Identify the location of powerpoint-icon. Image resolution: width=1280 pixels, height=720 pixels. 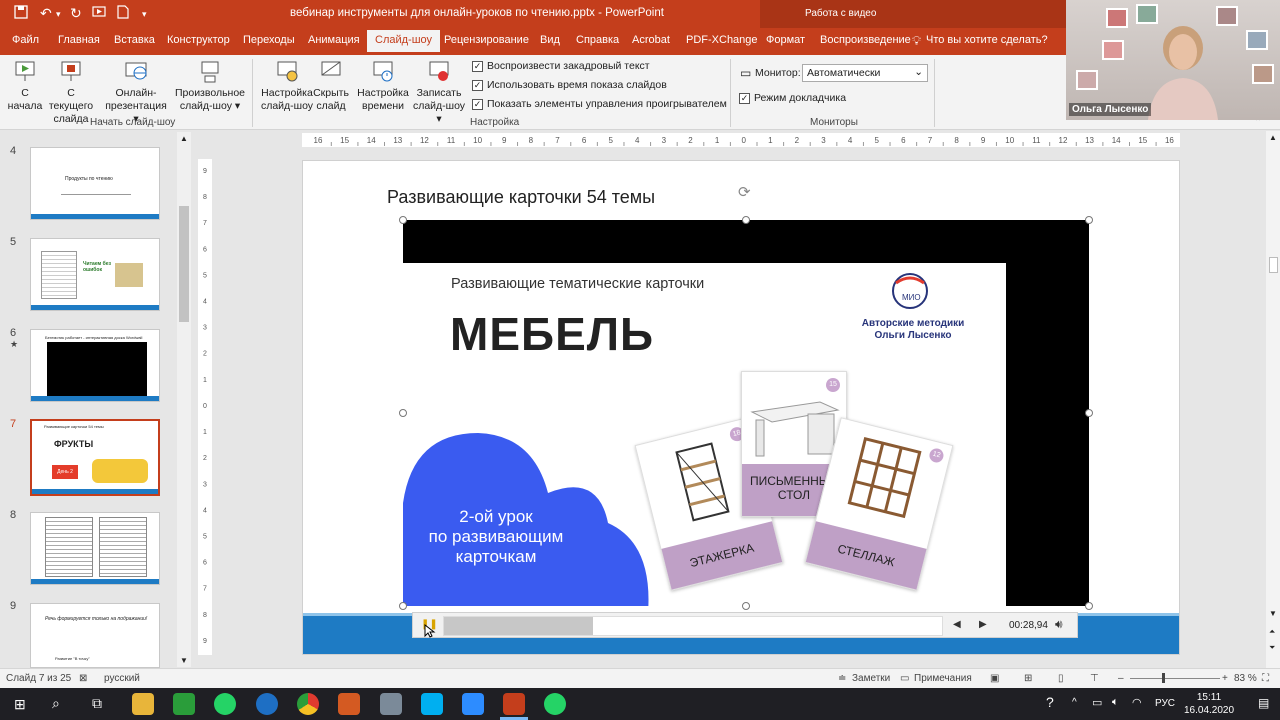
(514, 704).